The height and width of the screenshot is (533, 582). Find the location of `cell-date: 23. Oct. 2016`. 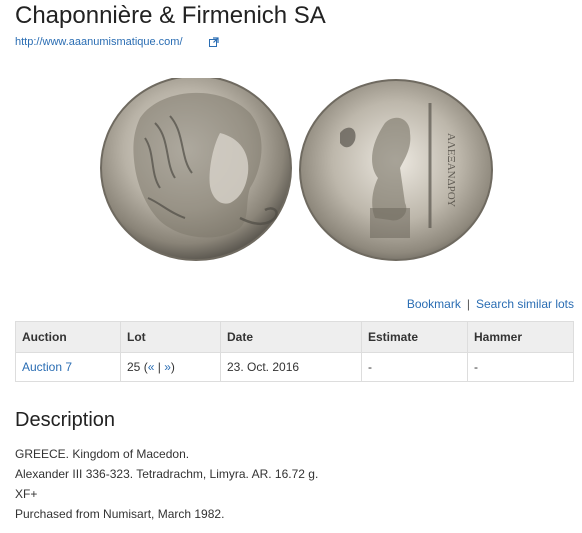

cell-date: 23. Oct. 2016 is located at coordinates (291, 367).